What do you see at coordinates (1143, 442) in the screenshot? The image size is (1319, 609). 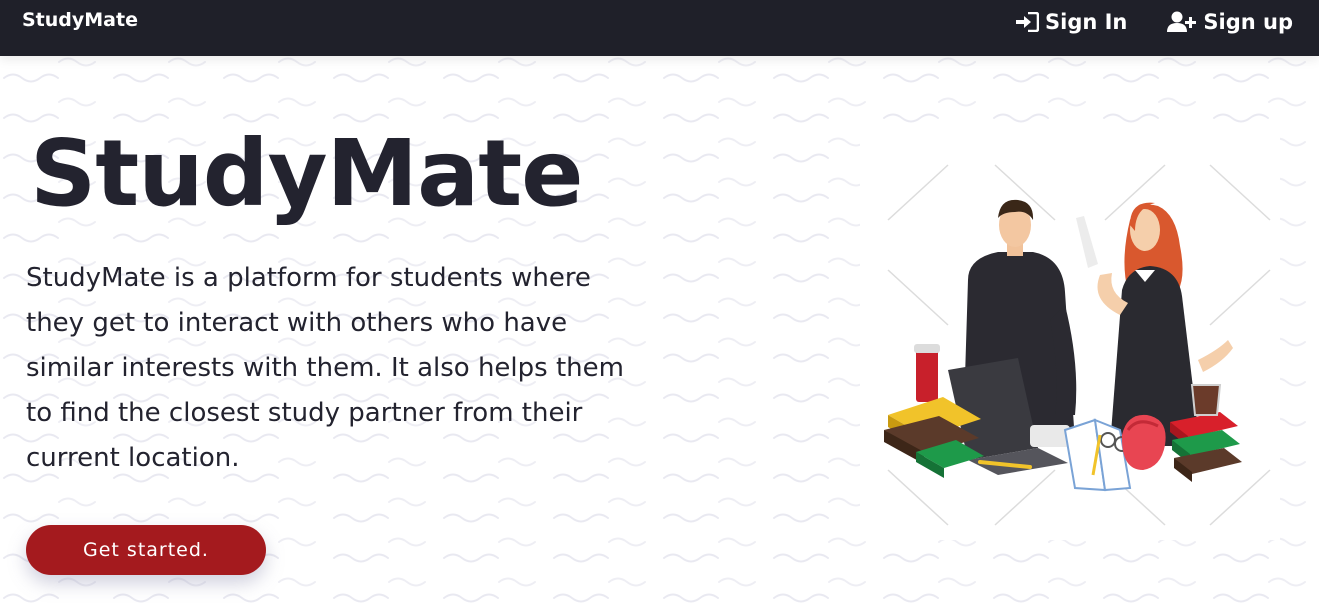 I see `red-bag` at bounding box center [1143, 442].